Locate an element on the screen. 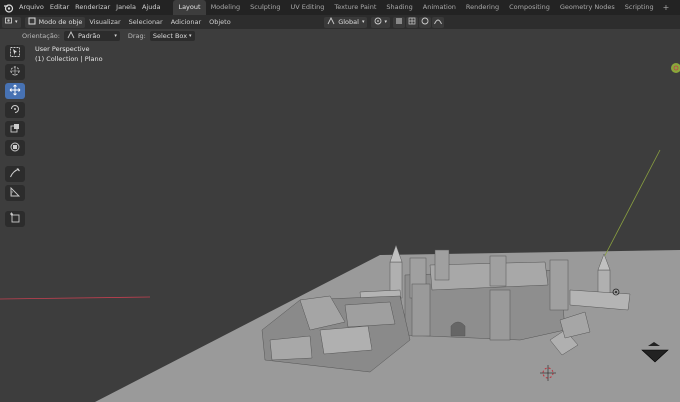 This screenshot has height=402, width=680. menu-visualizar: Visualizar is located at coordinates (104, 22).